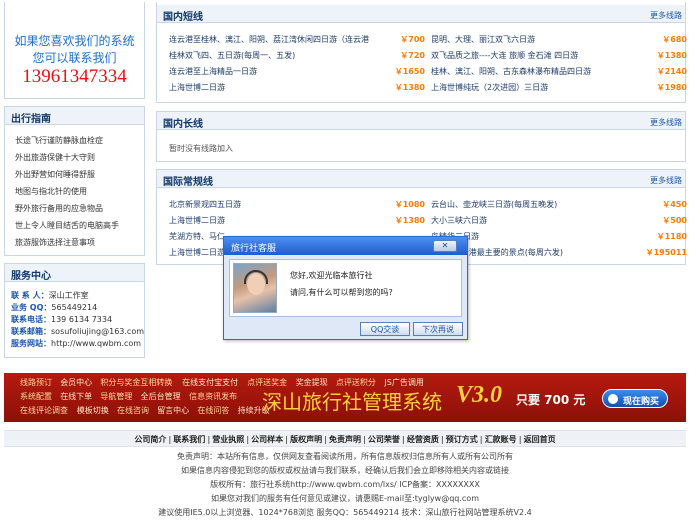 Image resolution: width=690 pixels, height=521 pixels. I want to click on dialog-body: 您好,欢迎光临本旅行社 请问,有什么可以帮到您的吗?, so click(345, 288).